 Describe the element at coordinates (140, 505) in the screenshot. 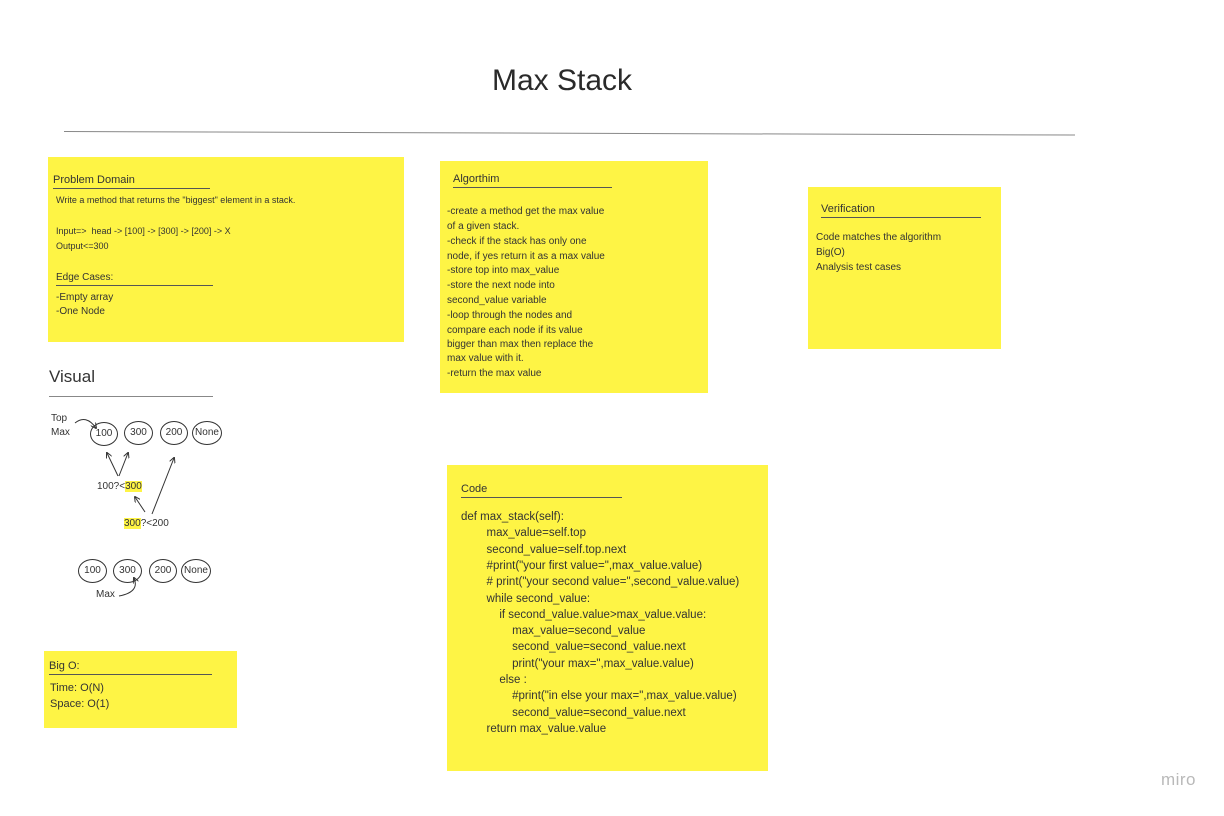

I see `compare-arrow-up` at that location.